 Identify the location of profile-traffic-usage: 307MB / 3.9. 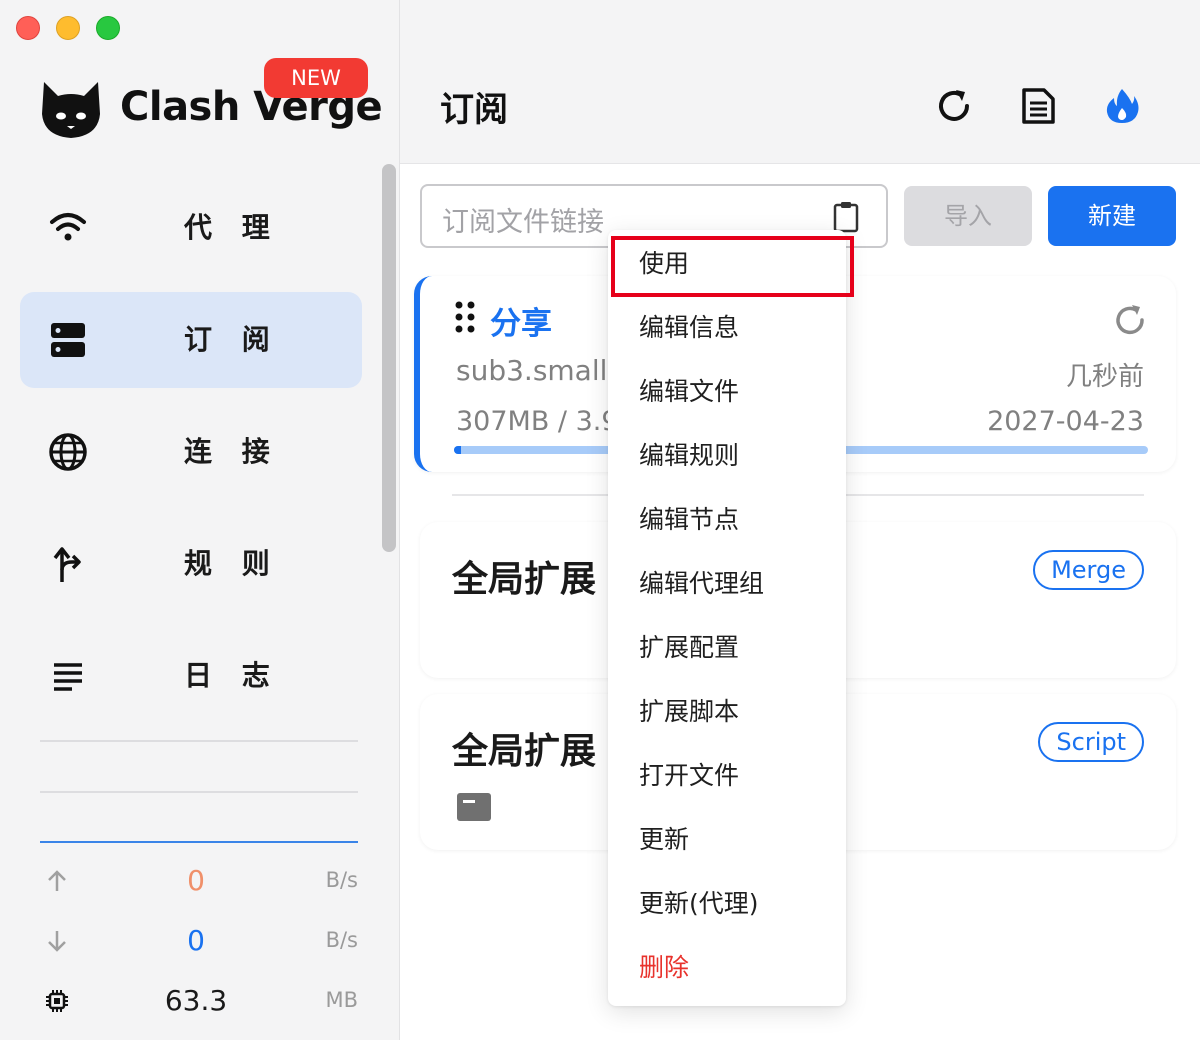
(537, 421).